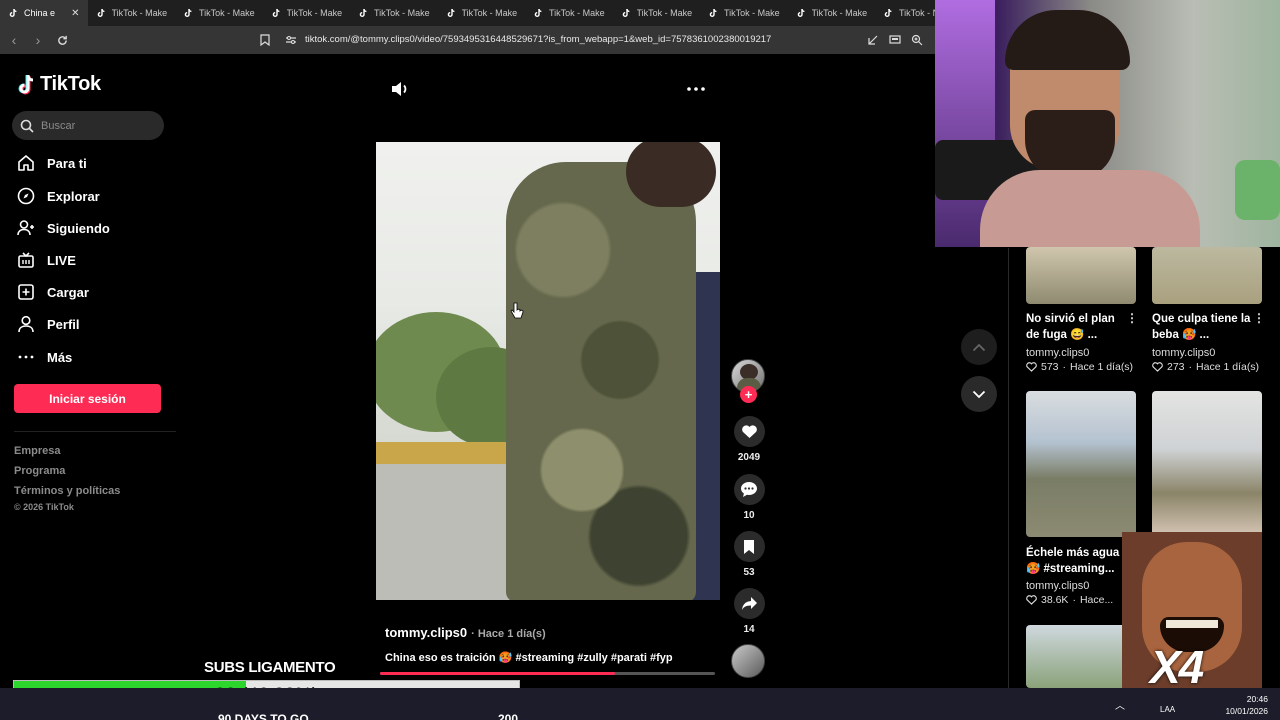 Image resolution: width=1280 pixels, height=720 pixels. What do you see at coordinates (44, 357) in the screenshot?
I see `nav-mas: Más` at bounding box center [44, 357].